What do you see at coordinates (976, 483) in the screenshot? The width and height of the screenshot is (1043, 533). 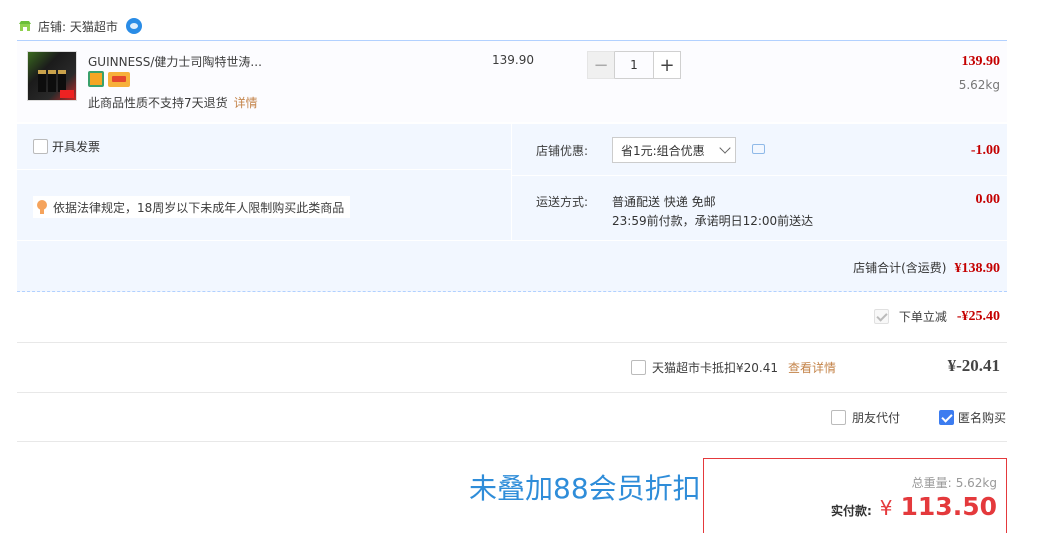 I see `total-weight-value: 5.62kg` at bounding box center [976, 483].